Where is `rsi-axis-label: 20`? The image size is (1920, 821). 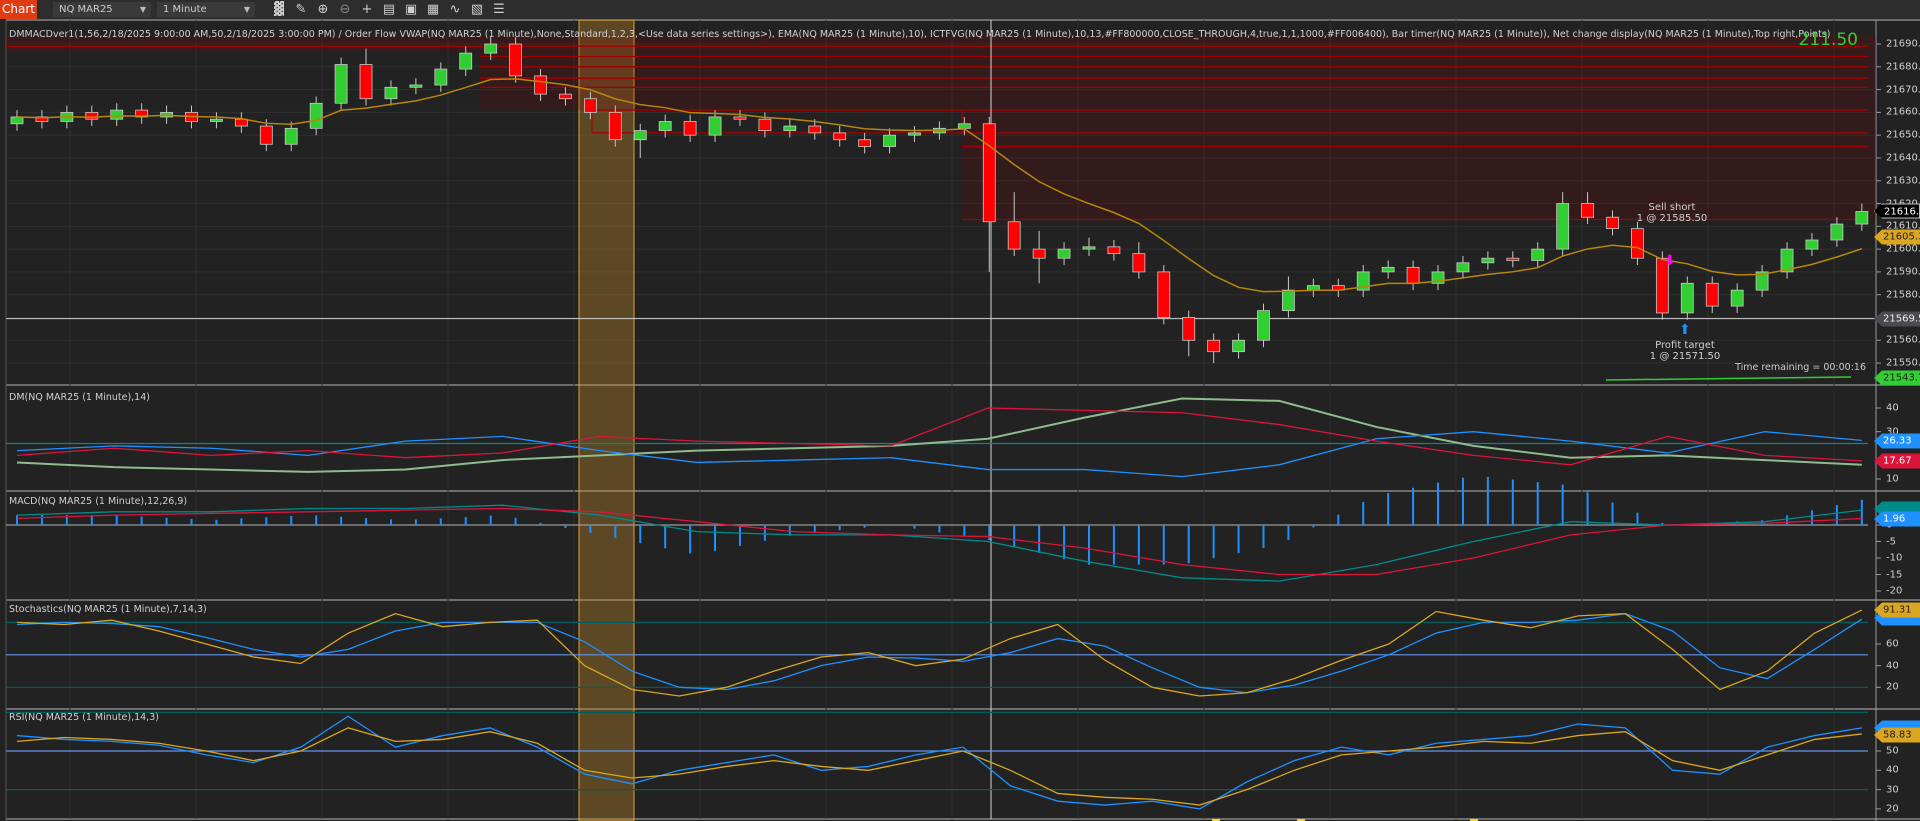 rsi-axis-label: 20 is located at coordinates (1892, 809).